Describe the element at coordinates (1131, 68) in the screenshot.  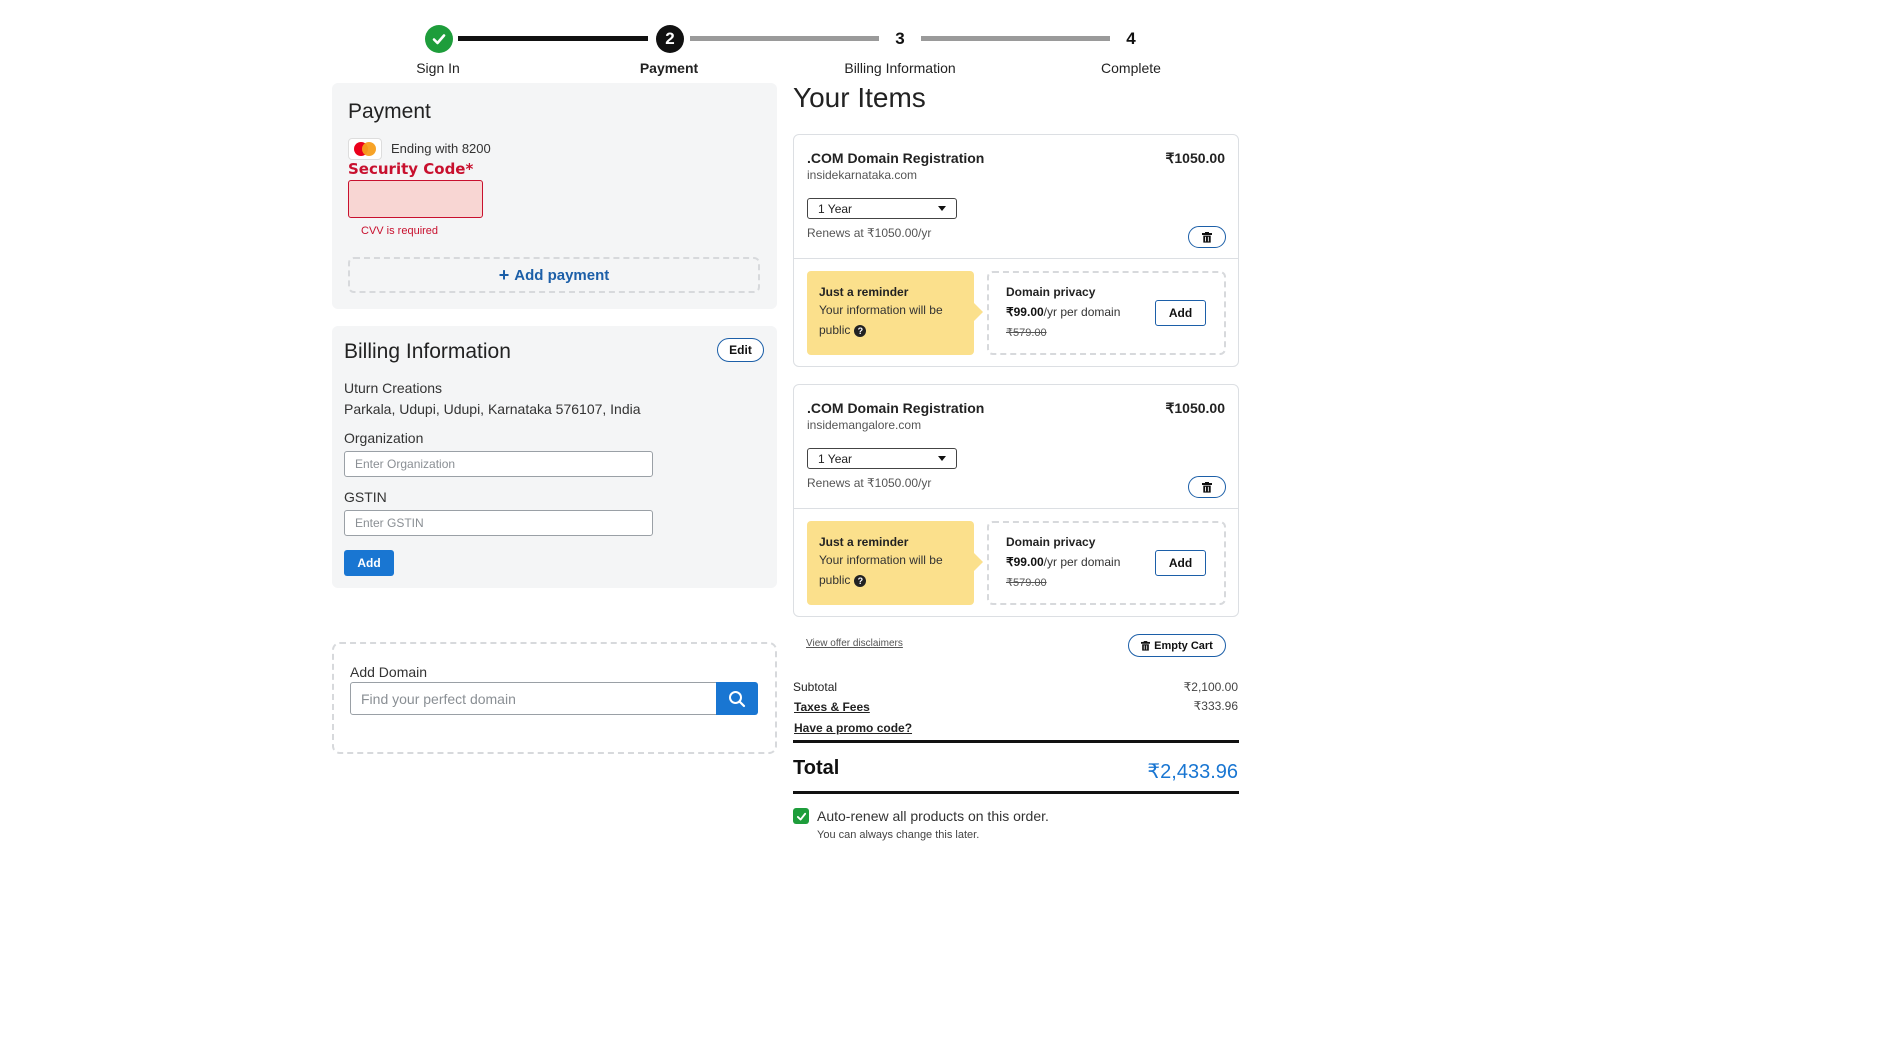
I see `step-label-complete: Complete` at that location.